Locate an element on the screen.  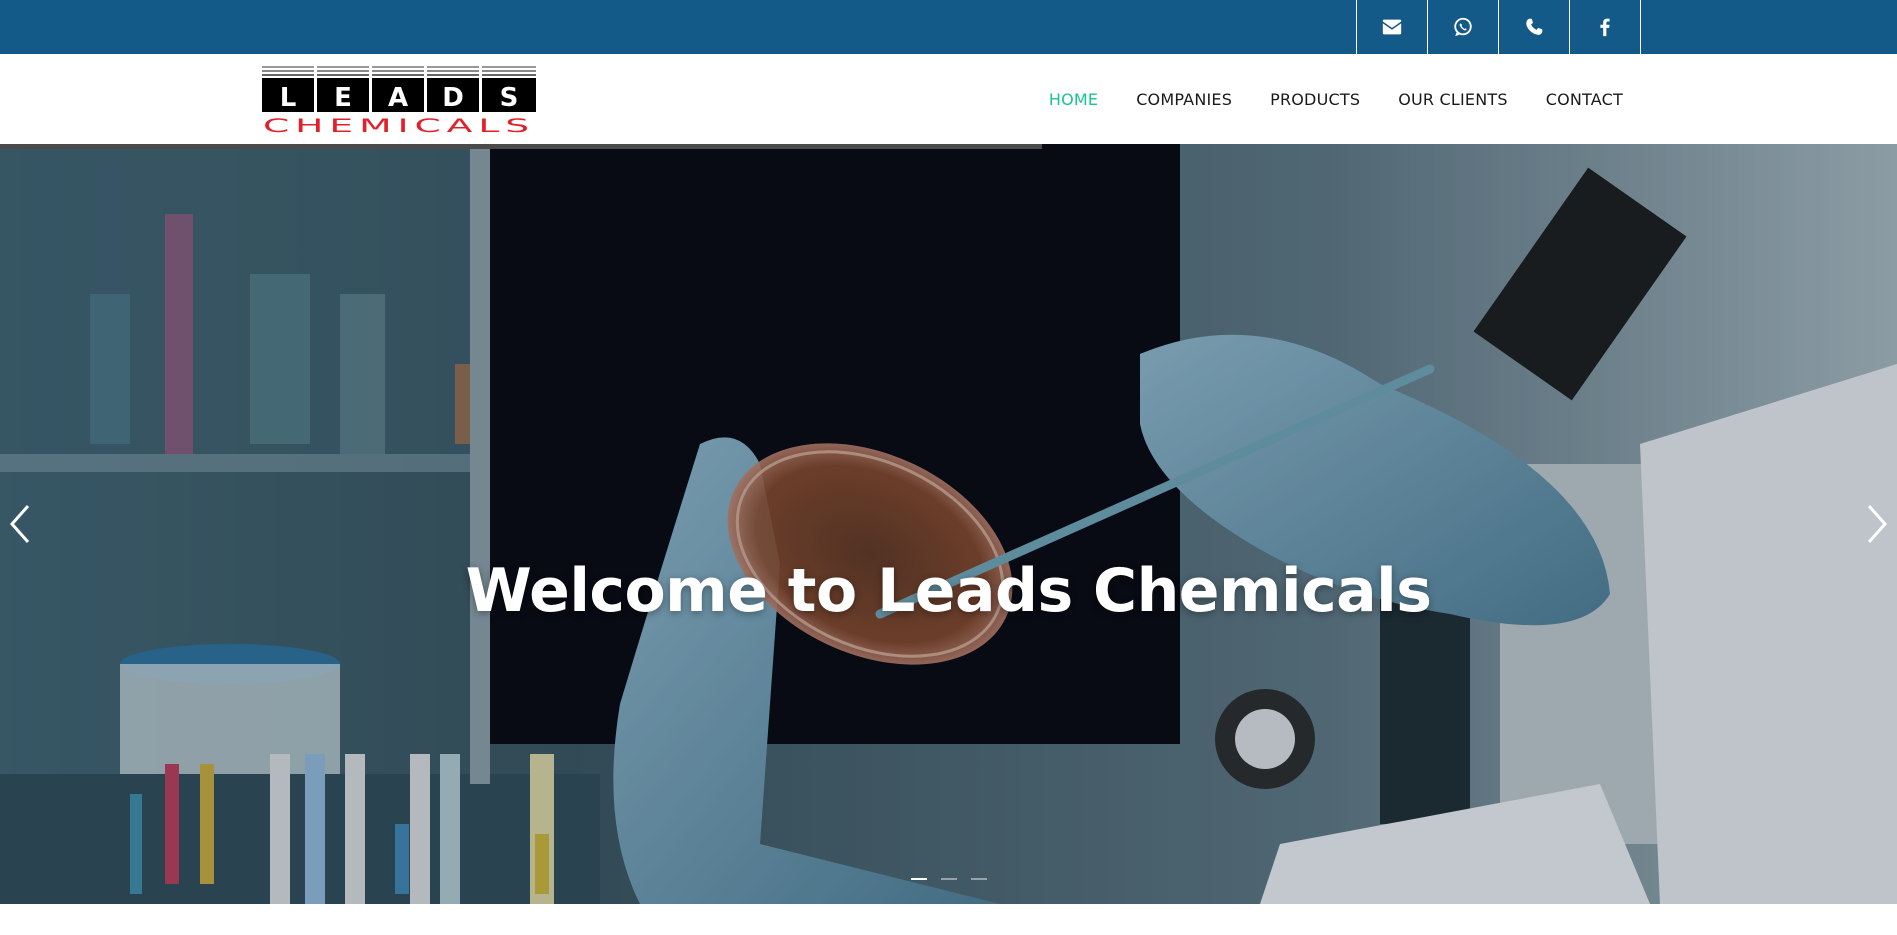
nav-products: PRODUCTS is located at coordinates (1315, 99).